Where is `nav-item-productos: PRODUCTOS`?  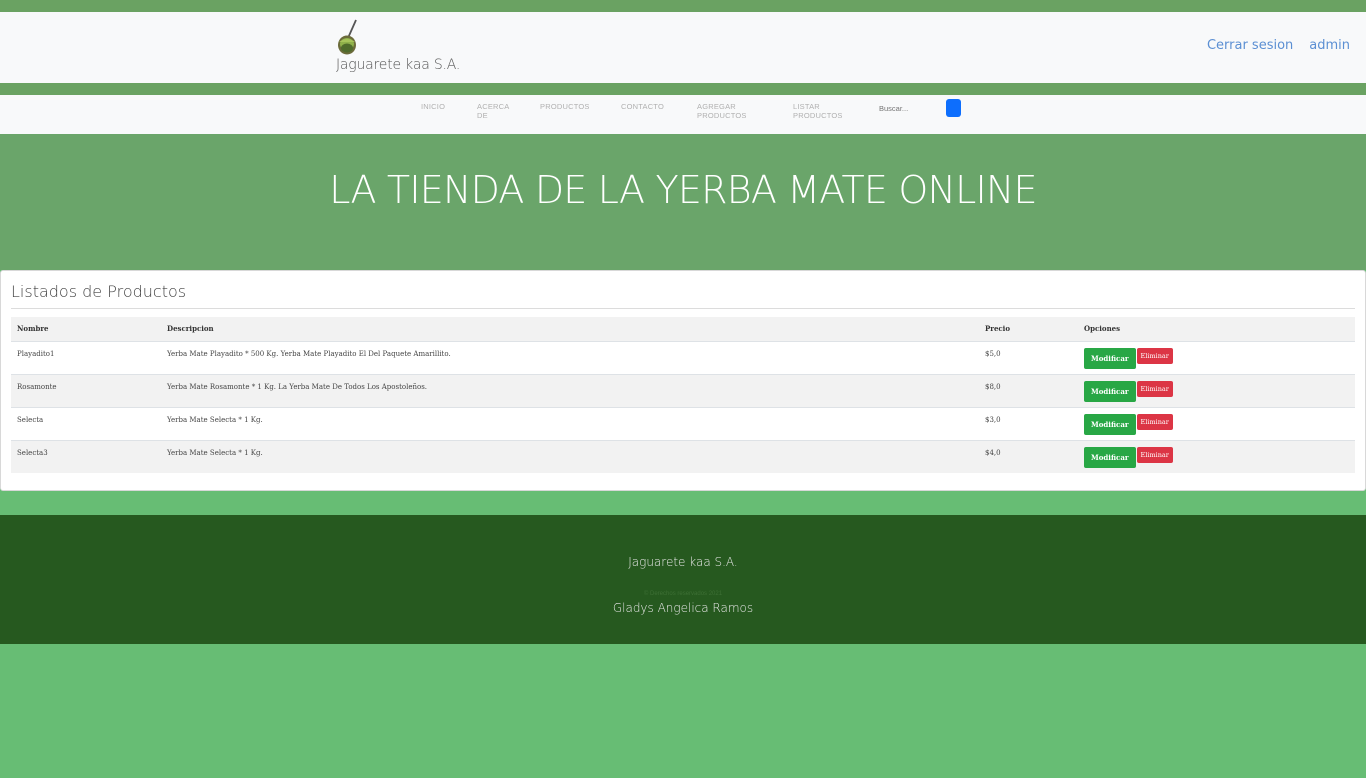
nav-item-productos: PRODUCTOS is located at coordinates (565, 107).